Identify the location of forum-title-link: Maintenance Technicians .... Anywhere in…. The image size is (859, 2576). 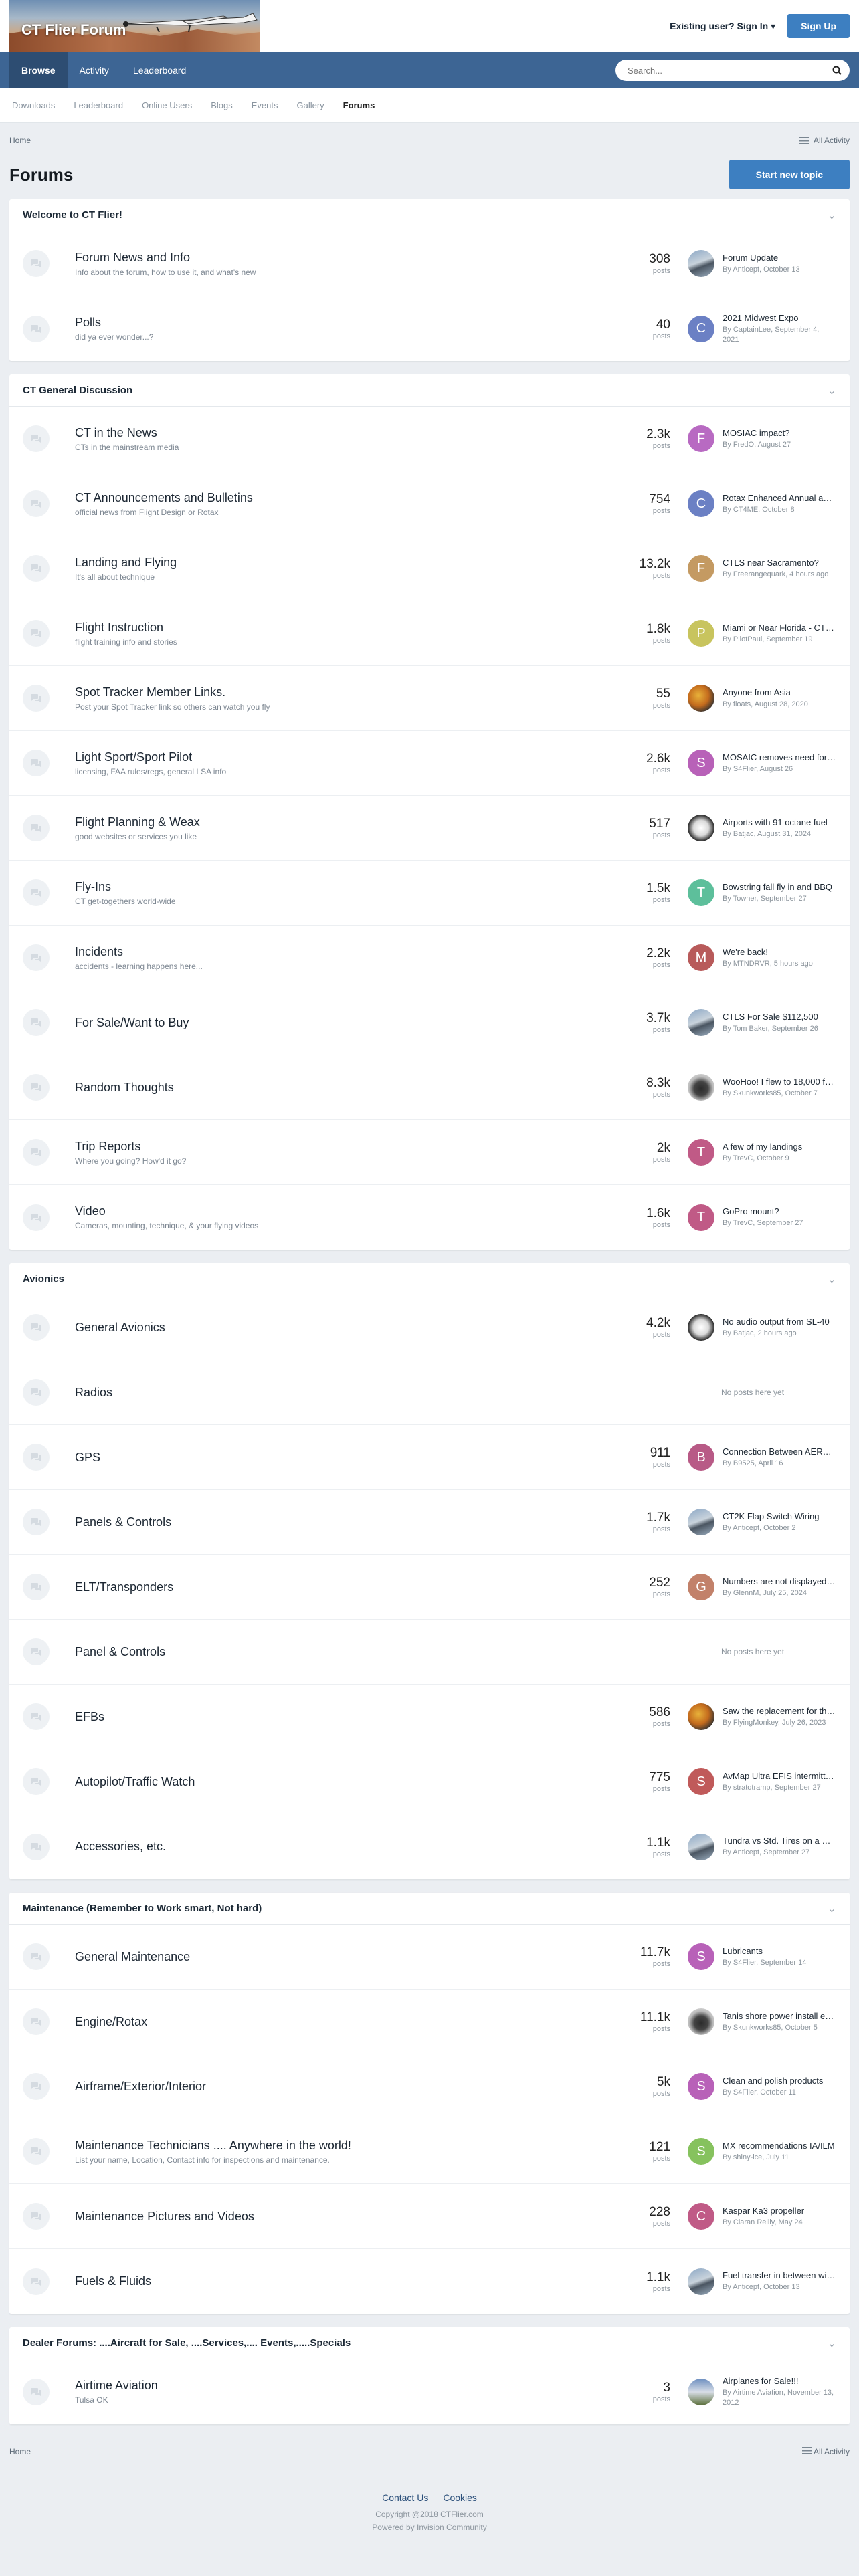
(352, 2146).